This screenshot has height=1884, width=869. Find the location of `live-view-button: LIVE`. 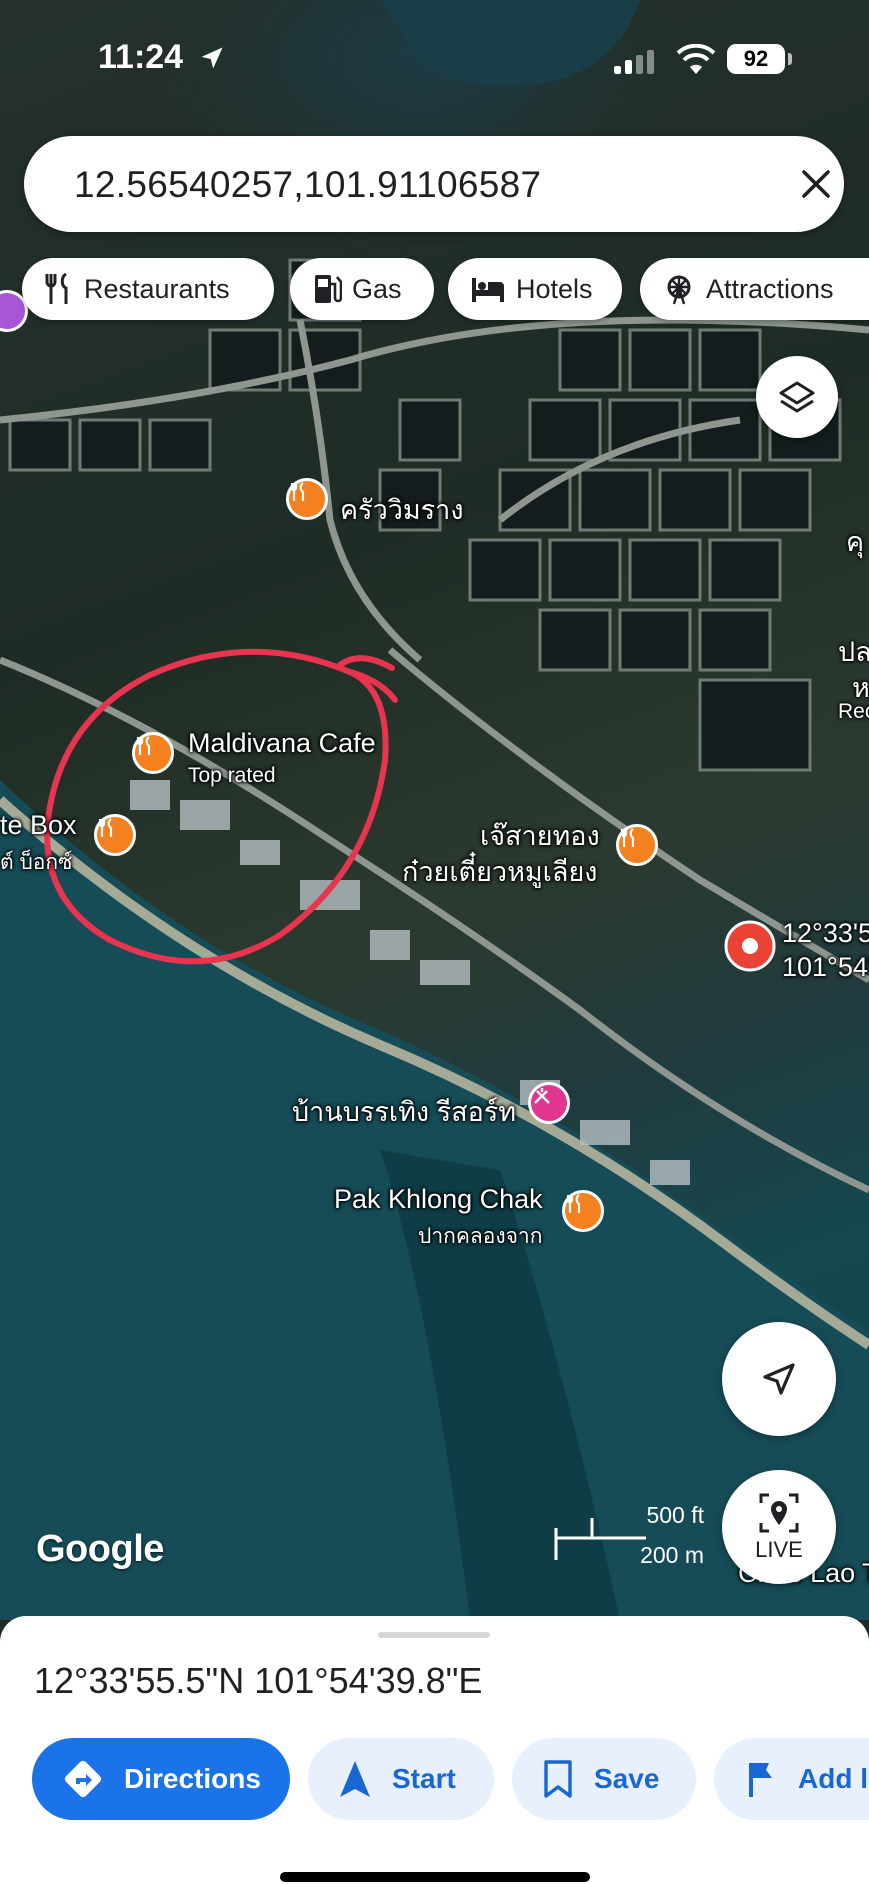

live-view-button: LIVE is located at coordinates (779, 1527).